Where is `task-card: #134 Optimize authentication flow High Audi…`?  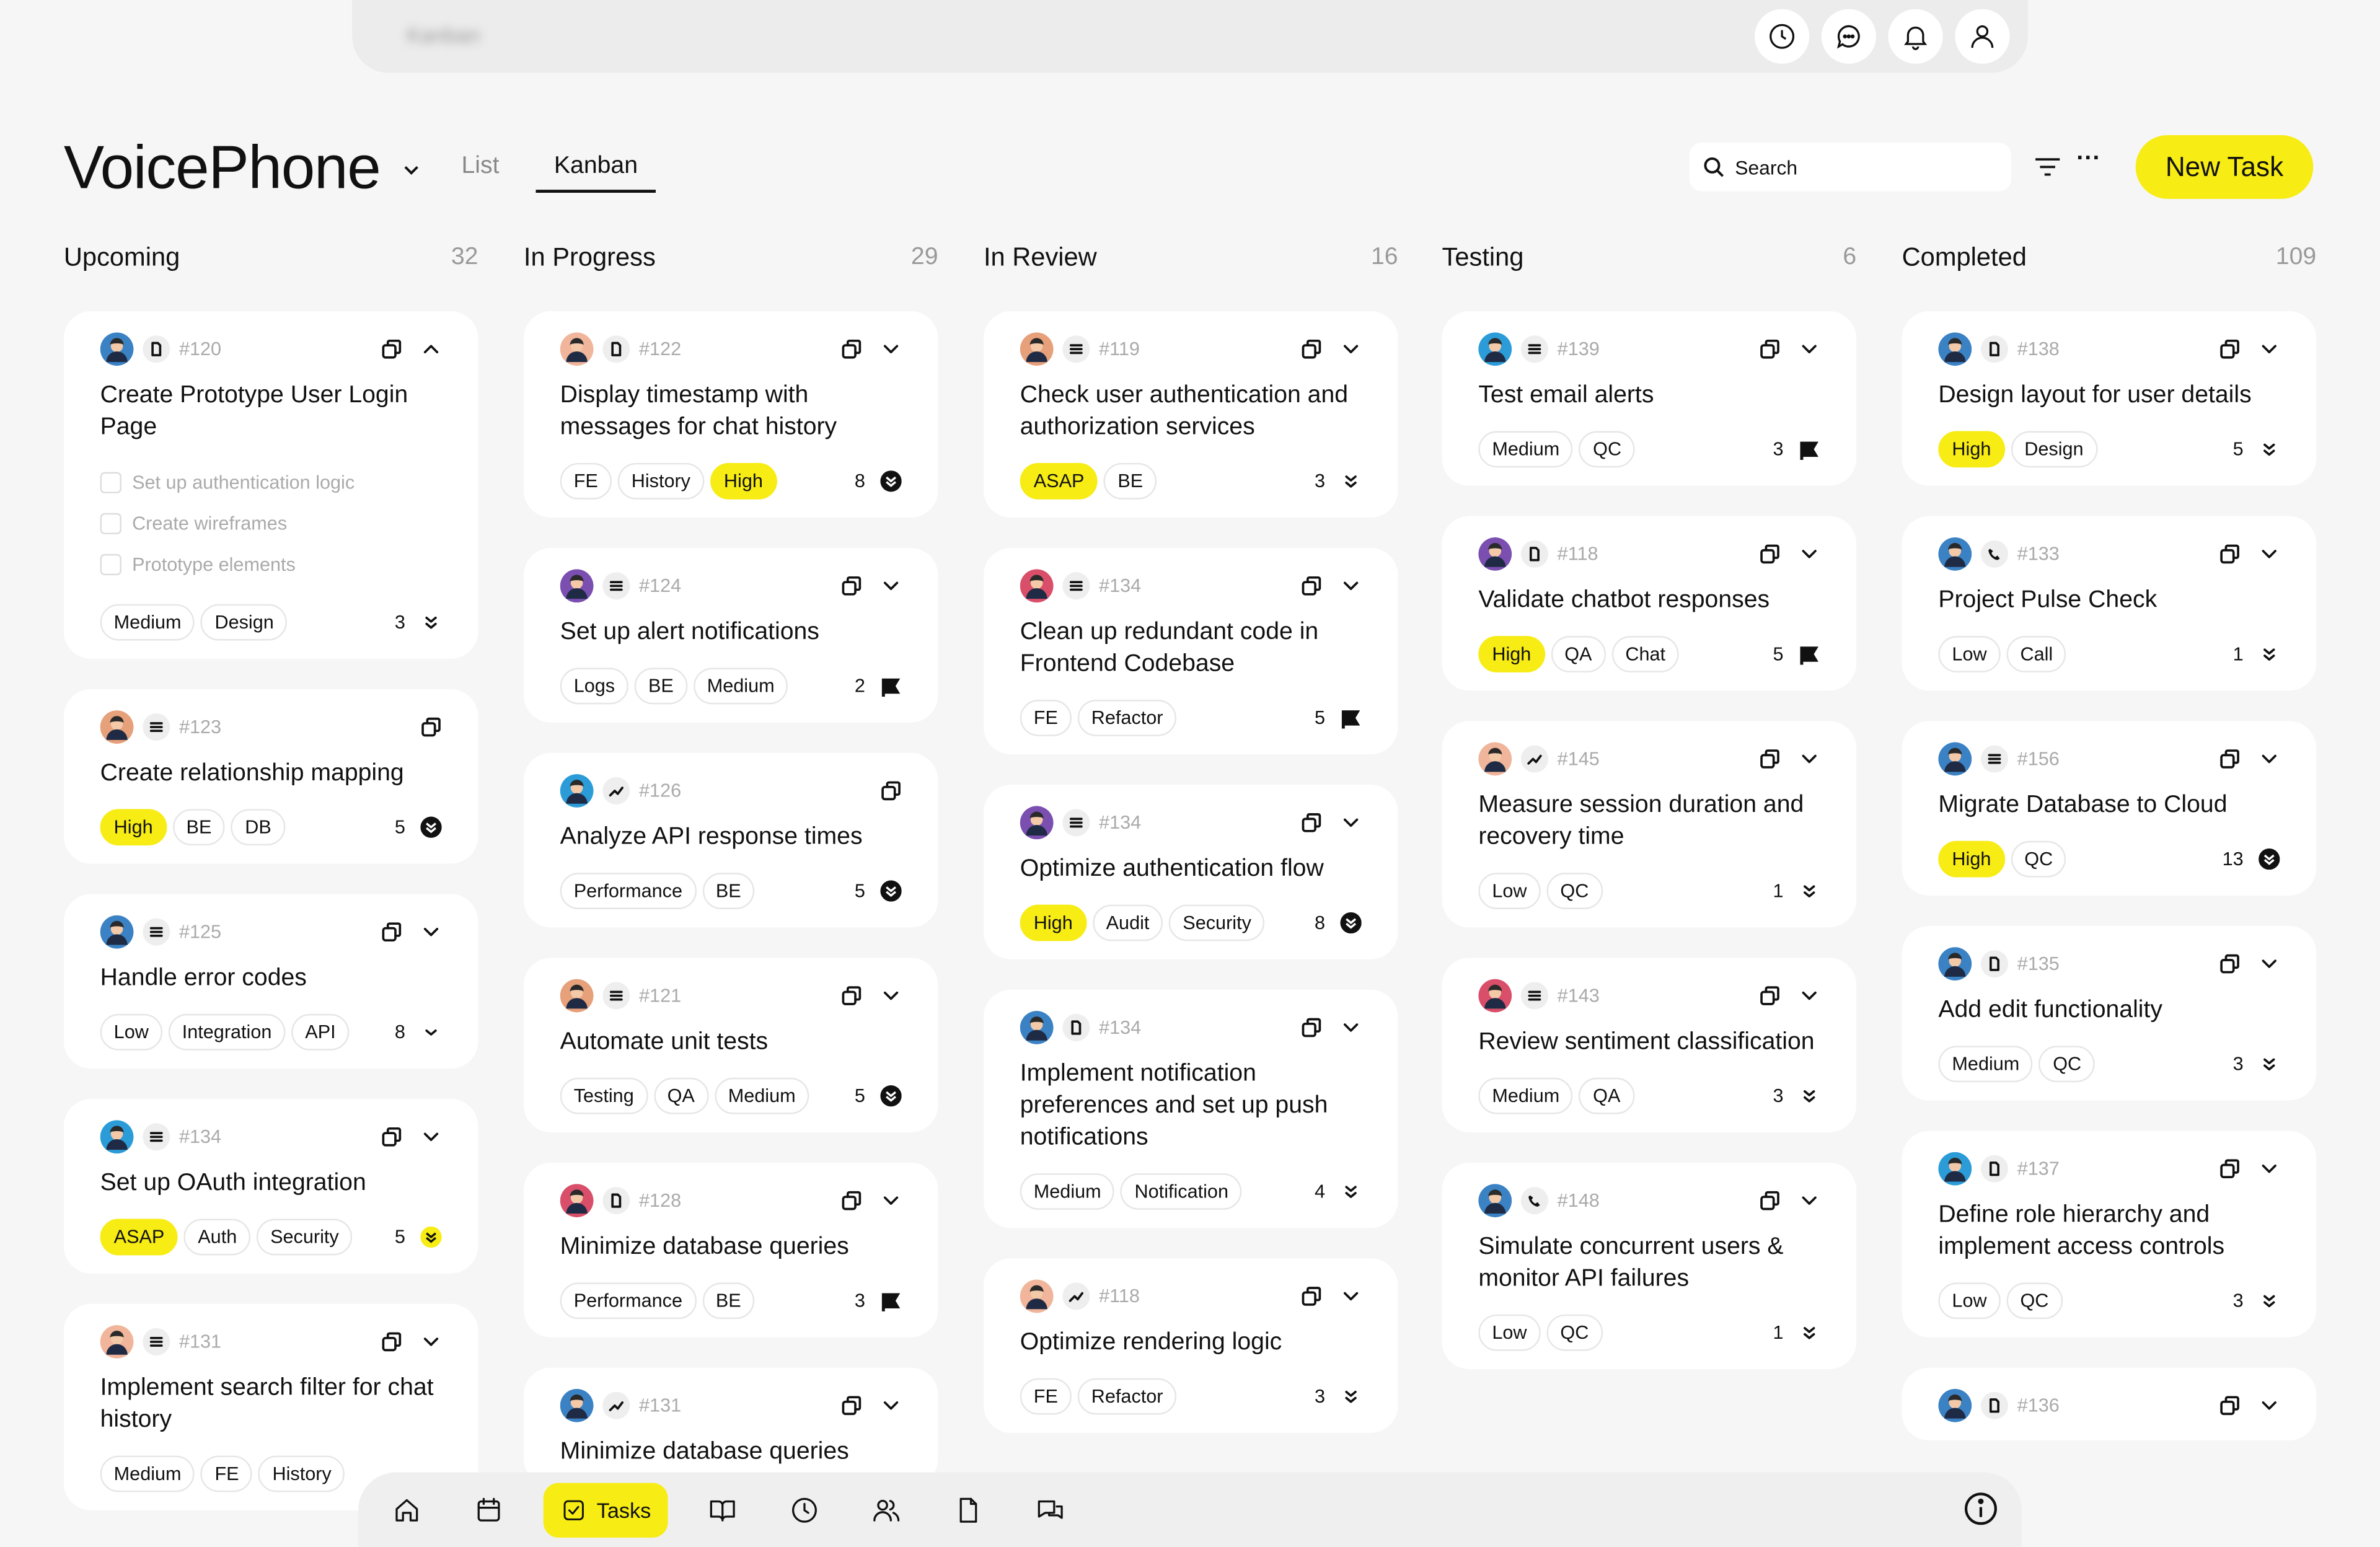
task-card: #134 Optimize authentication flow High Audi… is located at coordinates (1190, 872).